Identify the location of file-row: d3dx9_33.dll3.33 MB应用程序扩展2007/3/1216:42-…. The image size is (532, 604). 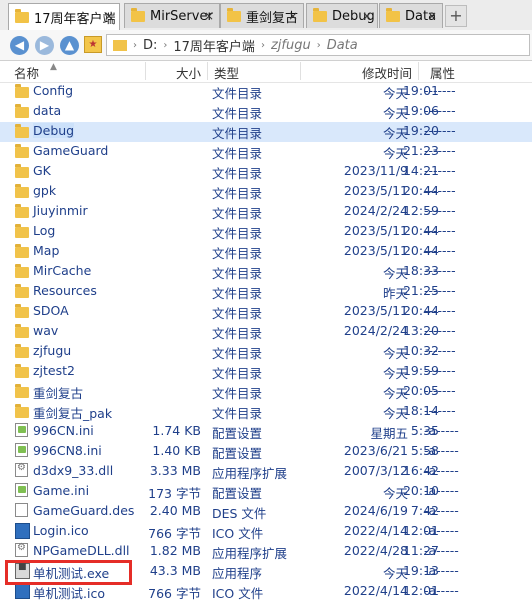
(266, 472).